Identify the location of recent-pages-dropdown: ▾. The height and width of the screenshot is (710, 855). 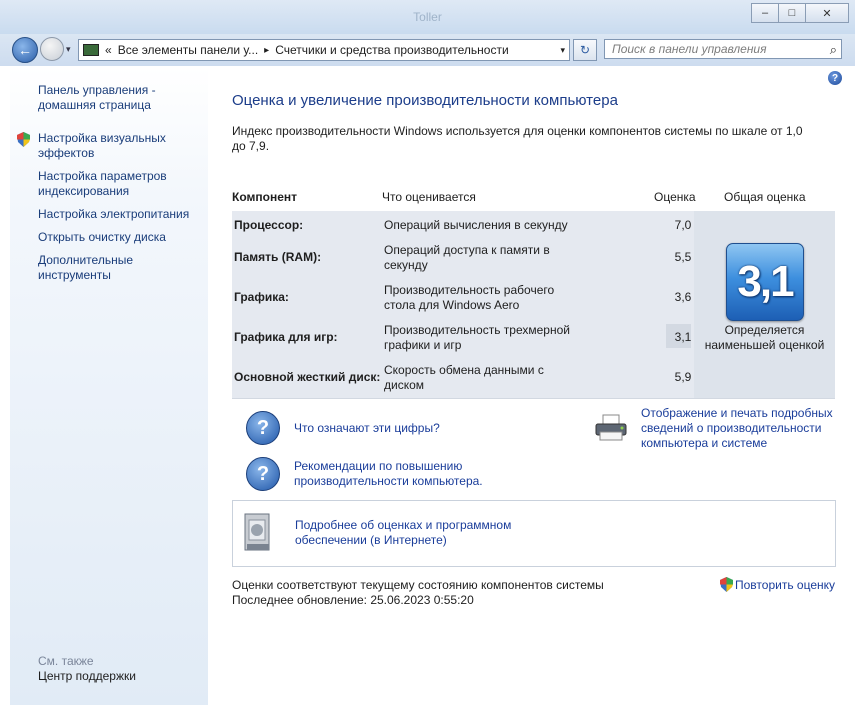
(68, 49).